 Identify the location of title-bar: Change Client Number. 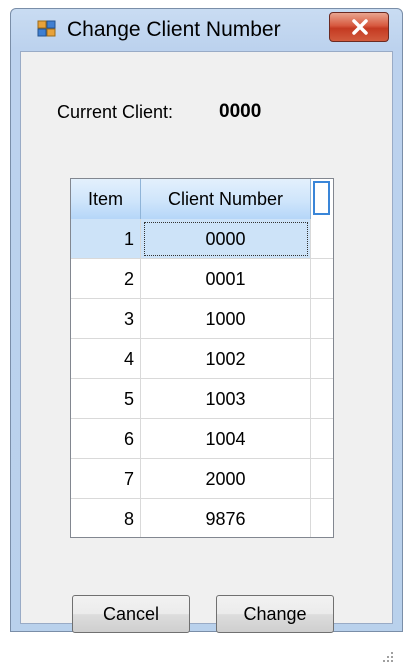
(206, 30).